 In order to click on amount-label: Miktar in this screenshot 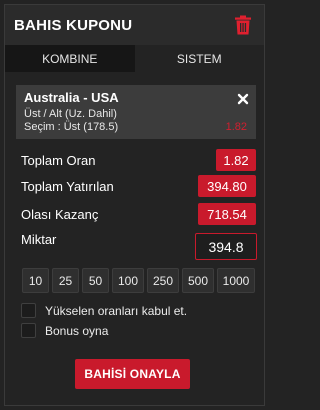, I will do `click(39, 239)`.